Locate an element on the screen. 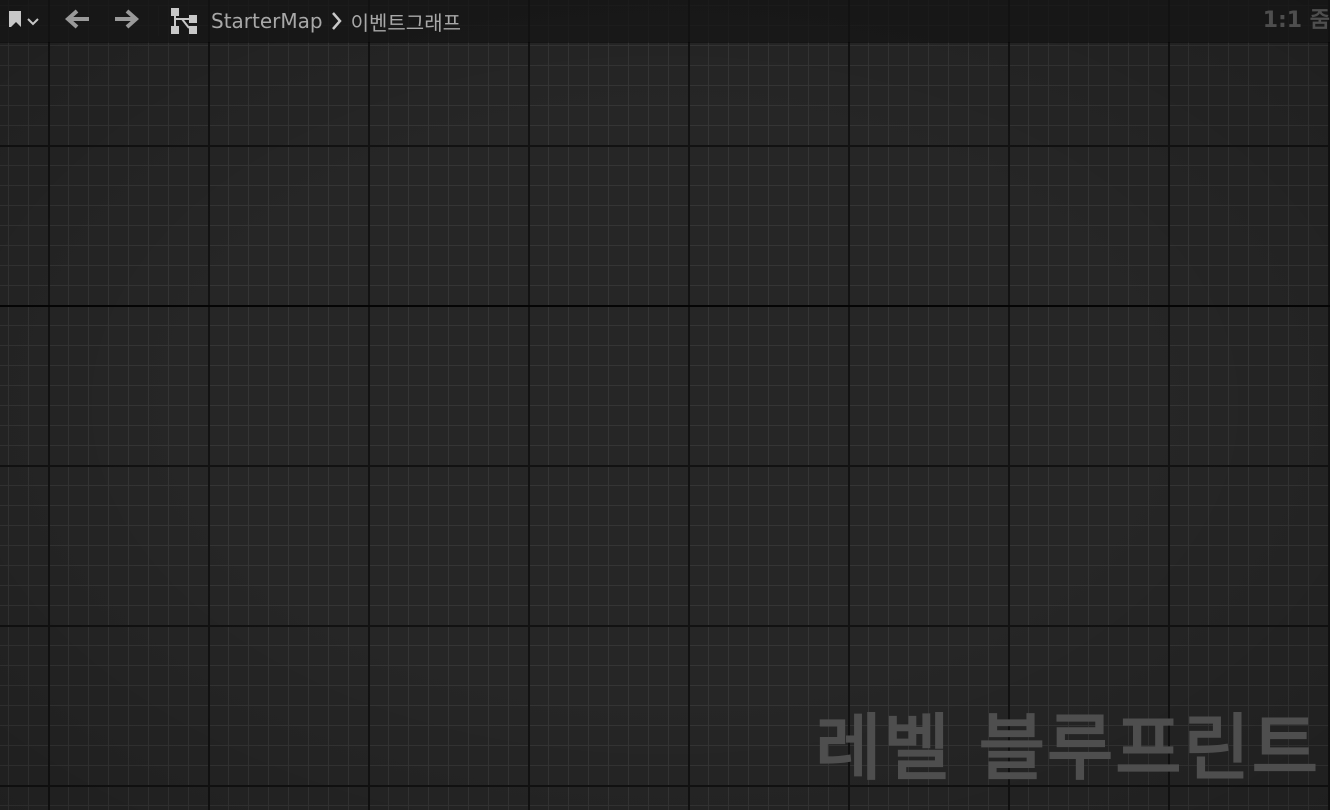 The image size is (1330, 810). graph-toolbar: StarterMap 이벤트그래프 1:1 줌 is located at coordinates (665, 21).